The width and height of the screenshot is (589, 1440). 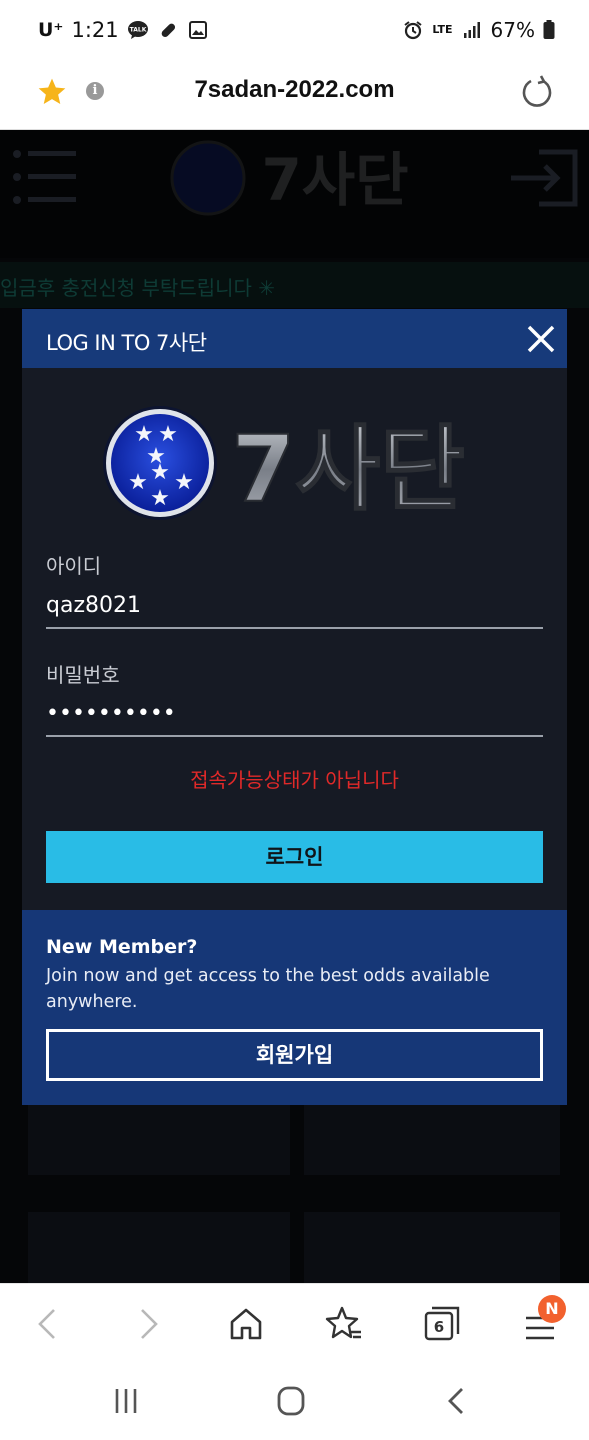 I want to click on status-bar: U⁺ 1:21 TALK LTE 67%, so click(x=294, y=31).